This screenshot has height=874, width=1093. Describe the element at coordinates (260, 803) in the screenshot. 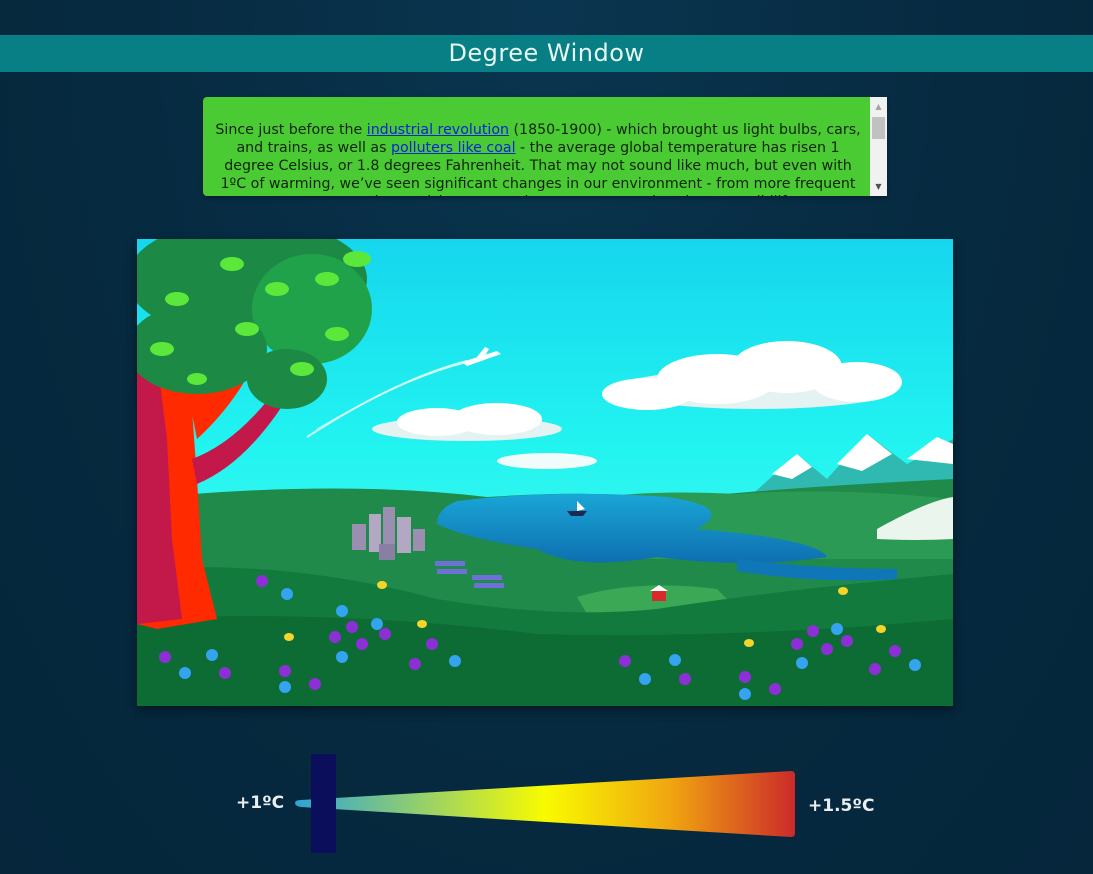

I see `slider-min-label: +1ºC` at that location.